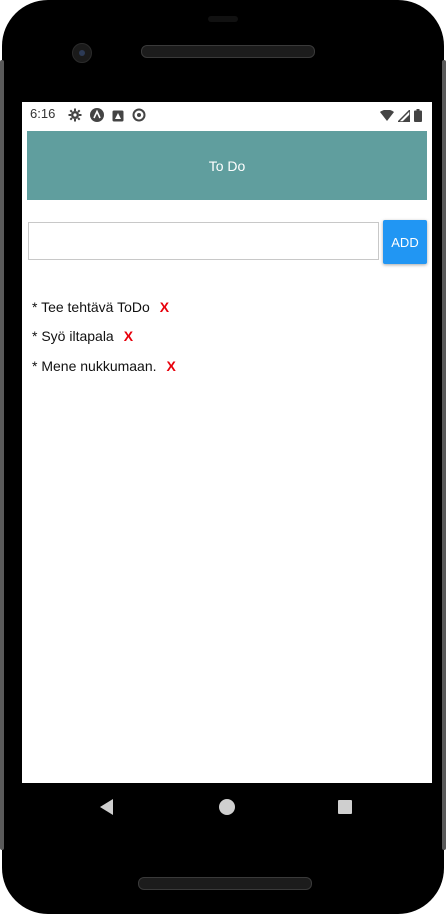  What do you see at coordinates (203, 241) in the screenshot?
I see `todo-input` at bounding box center [203, 241].